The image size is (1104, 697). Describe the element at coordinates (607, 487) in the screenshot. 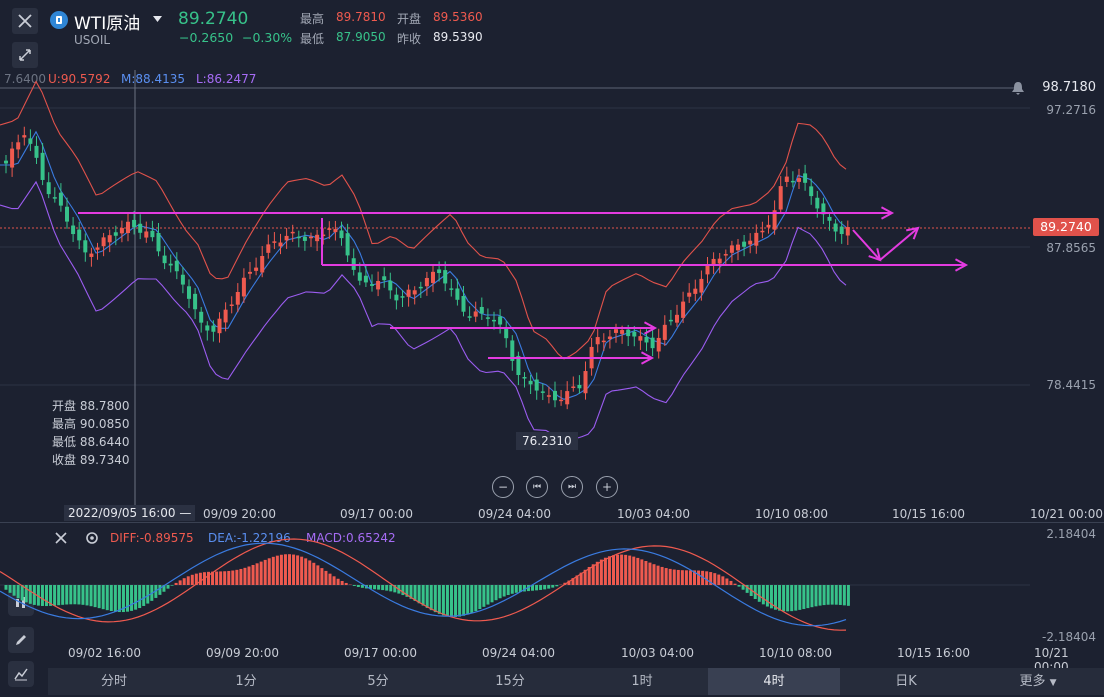

I see `zoom-in-button: +` at that location.